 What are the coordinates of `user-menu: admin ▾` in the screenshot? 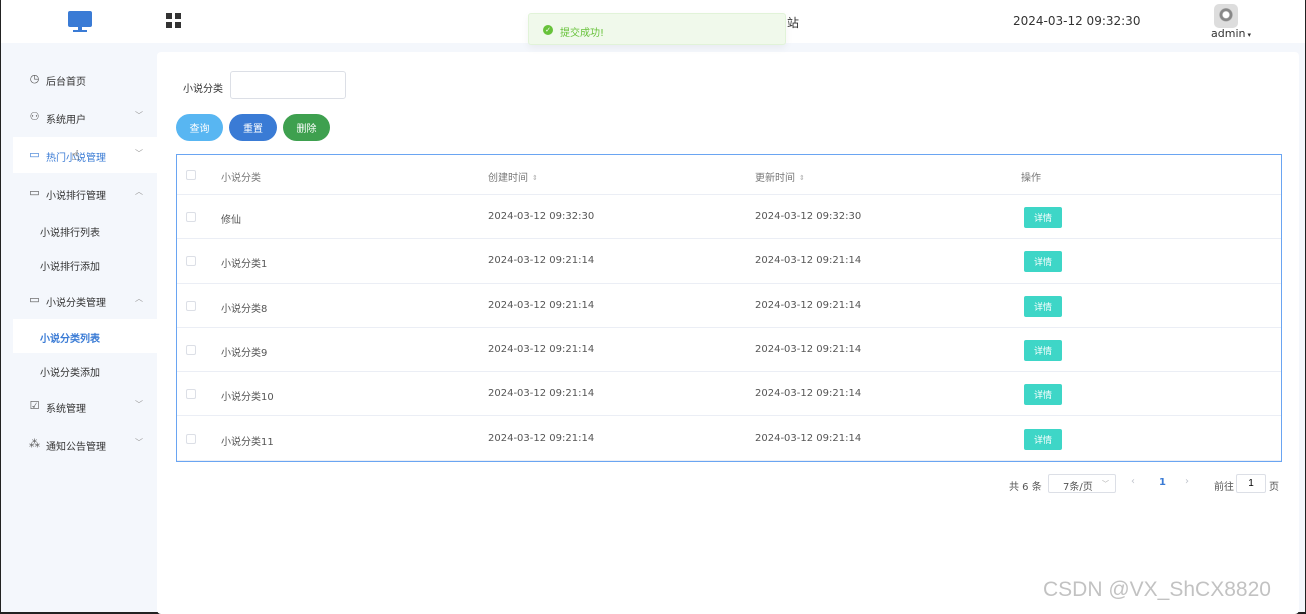 It's located at (1231, 33).